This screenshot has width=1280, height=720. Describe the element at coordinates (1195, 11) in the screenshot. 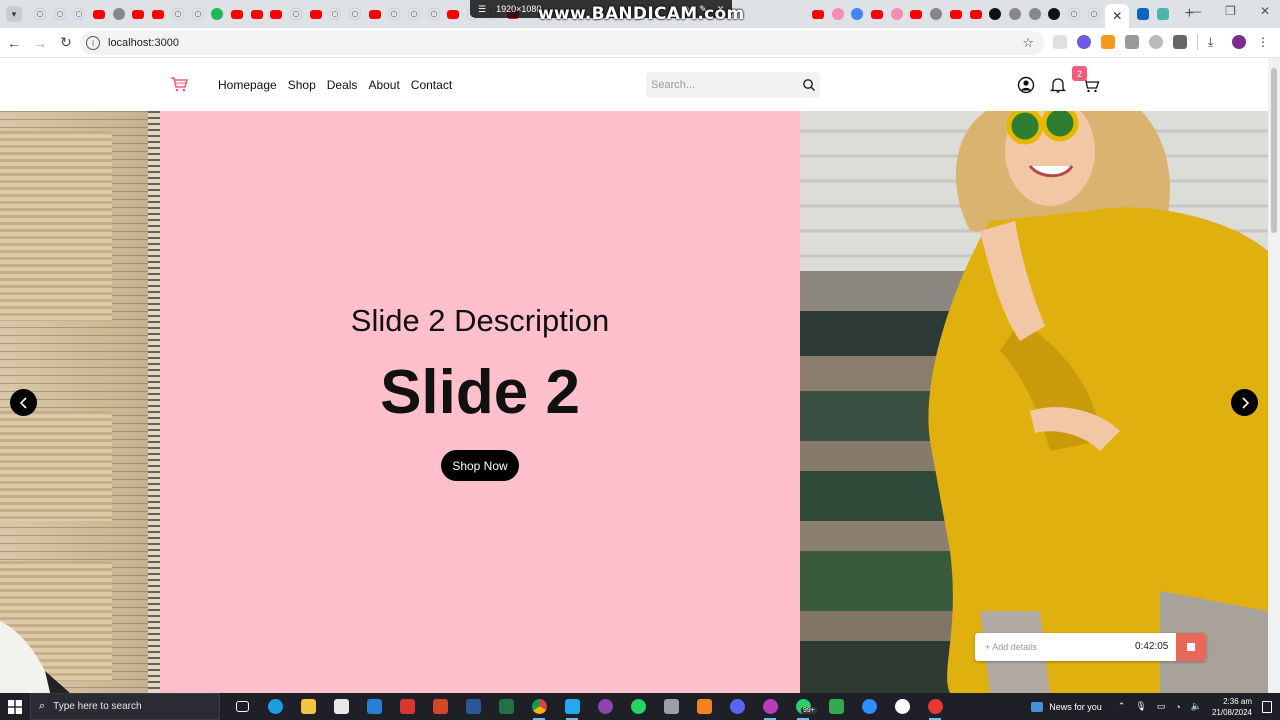

I see `minimize-icon: —` at that location.